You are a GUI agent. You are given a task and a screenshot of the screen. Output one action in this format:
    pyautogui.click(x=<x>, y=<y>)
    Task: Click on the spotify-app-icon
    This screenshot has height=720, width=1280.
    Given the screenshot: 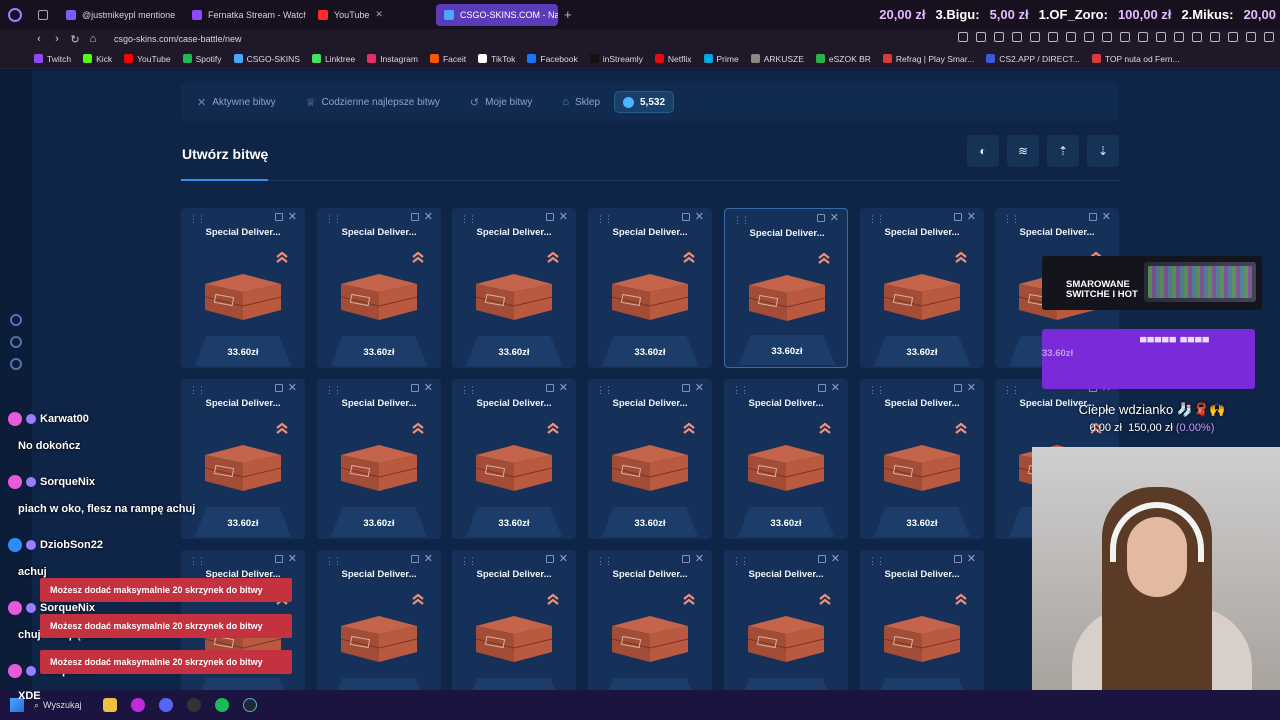 What is the action you would take?
    pyautogui.click(x=222, y=705)
    